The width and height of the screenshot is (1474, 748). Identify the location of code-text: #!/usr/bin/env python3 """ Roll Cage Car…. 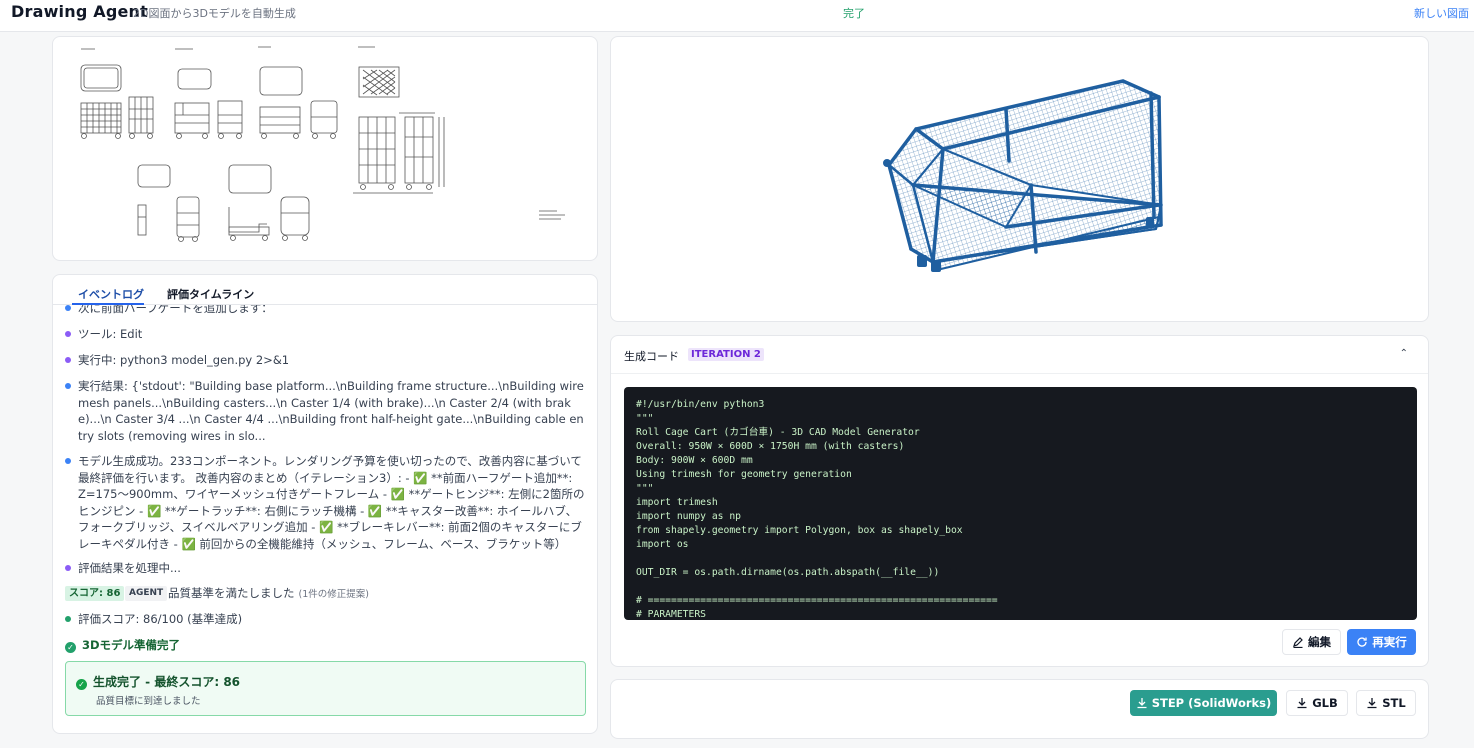
(817, 509).